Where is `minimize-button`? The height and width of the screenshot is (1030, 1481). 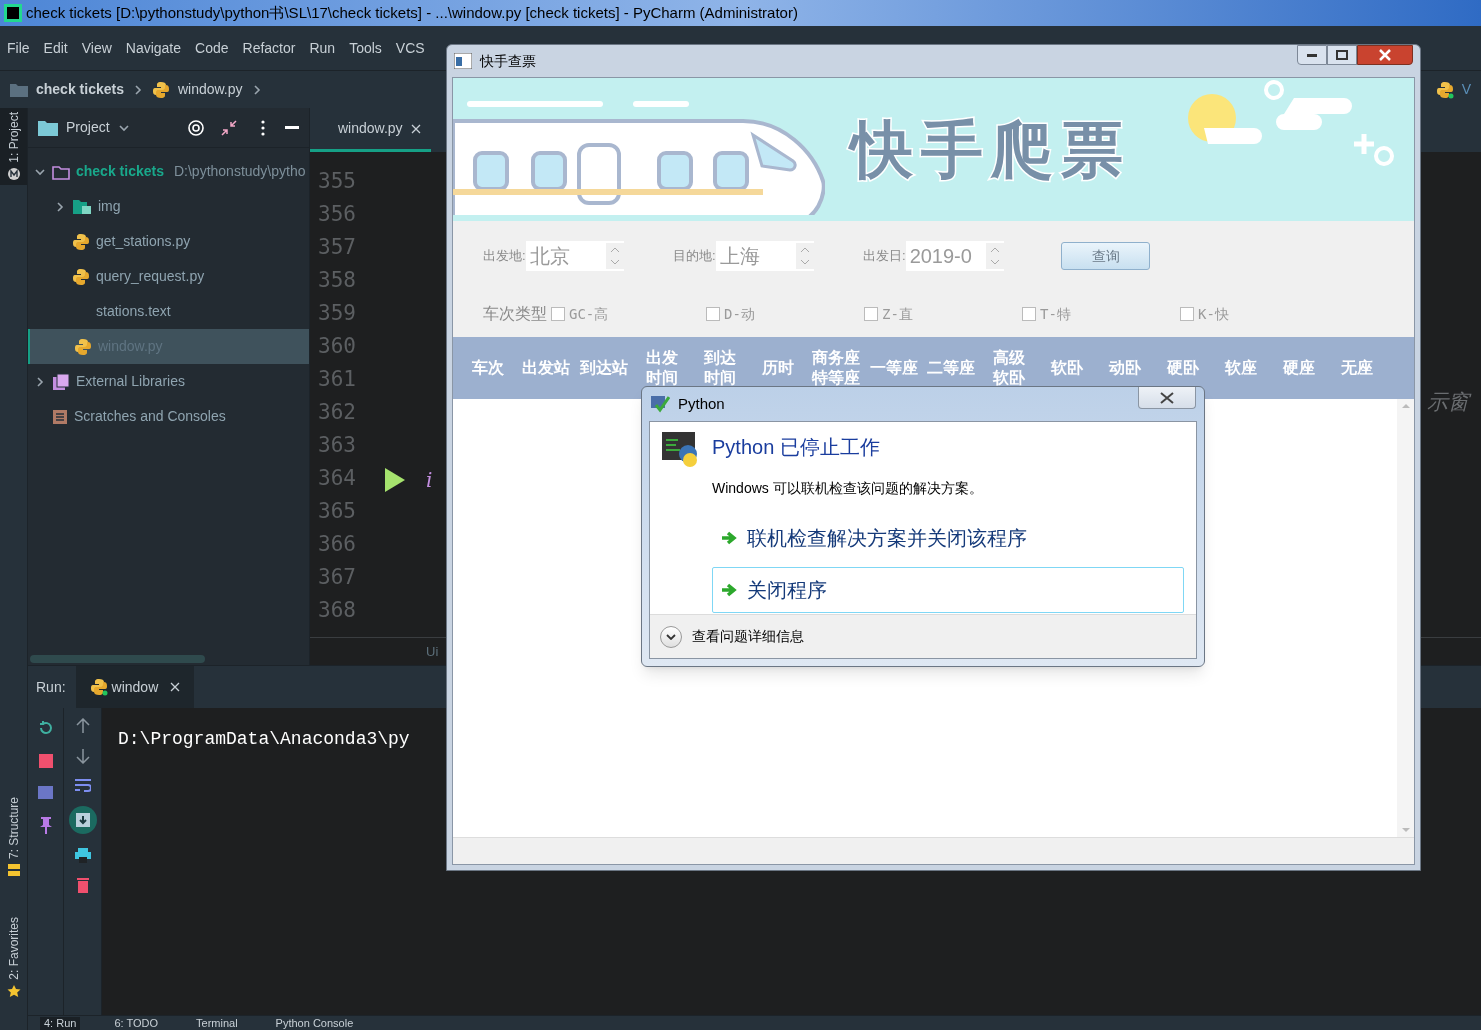
minimize-button is located at coordinates (1312, 55).